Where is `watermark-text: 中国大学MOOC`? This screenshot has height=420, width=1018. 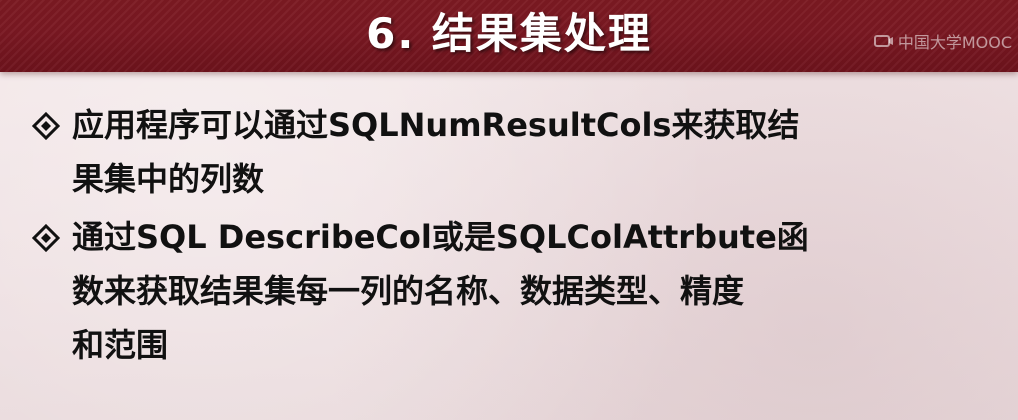
watermark-text: 中国大学MOOC is located at coordinates (954, 42).